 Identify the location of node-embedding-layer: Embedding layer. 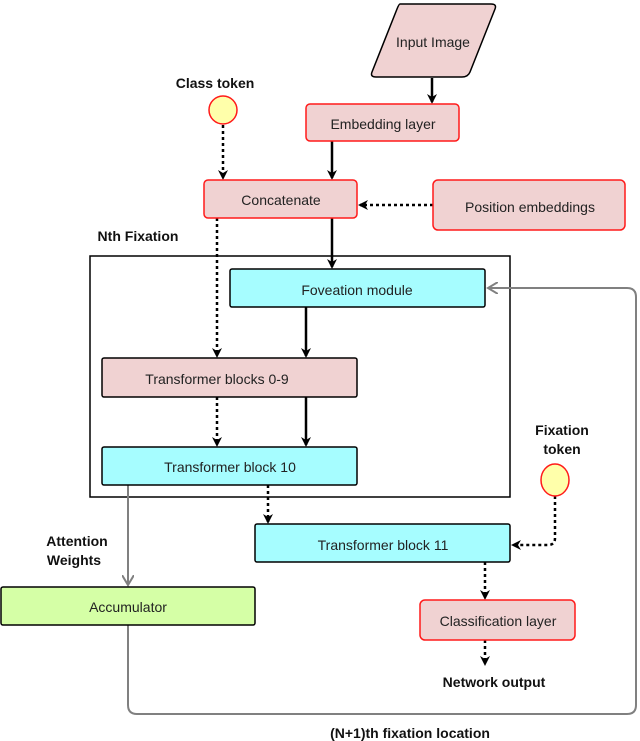
(382, 122).